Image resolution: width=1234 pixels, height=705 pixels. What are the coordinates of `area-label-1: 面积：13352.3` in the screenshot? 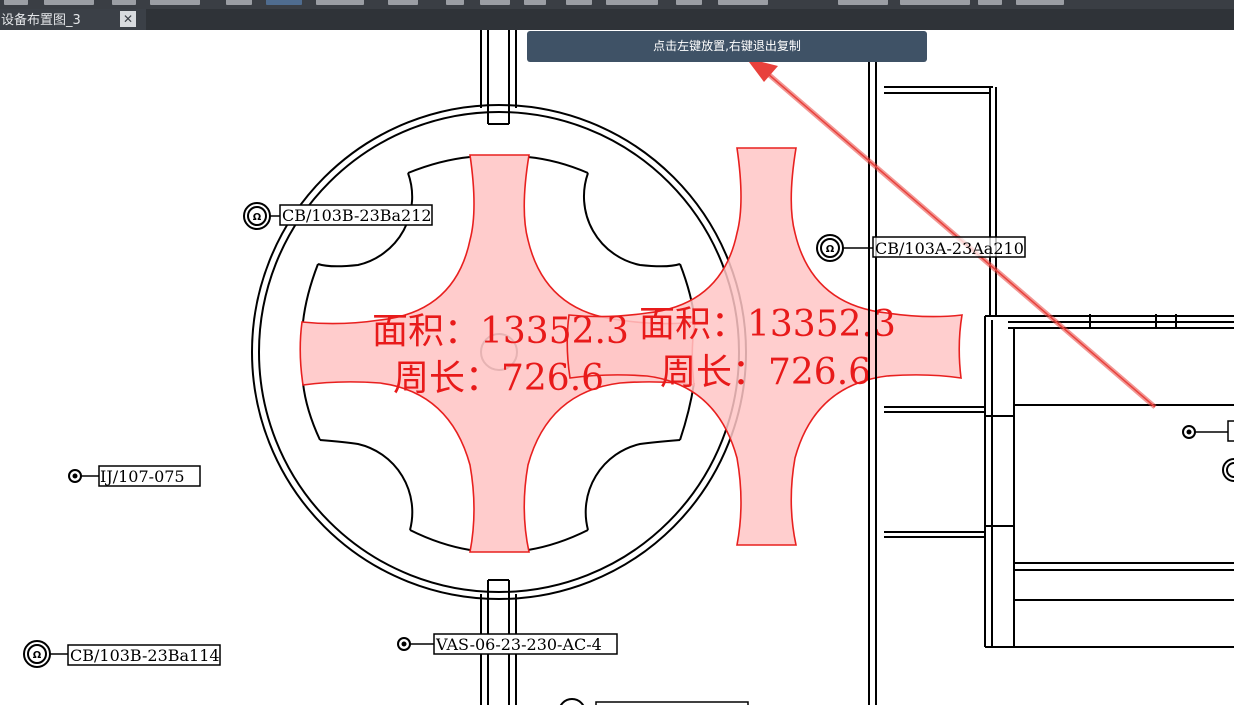 It's located at (500, 331).